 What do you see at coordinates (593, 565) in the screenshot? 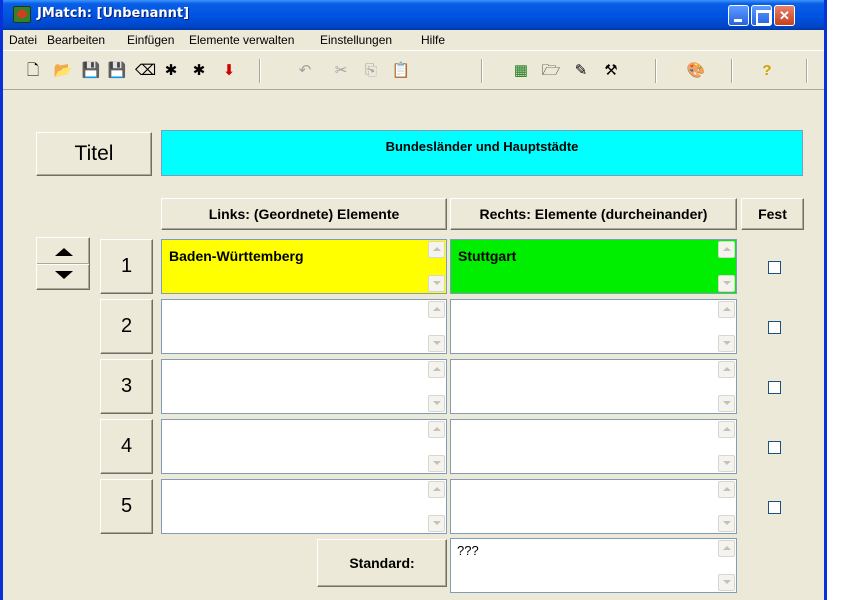
I see `standard-field: ???` at bounding box center [593, 565].